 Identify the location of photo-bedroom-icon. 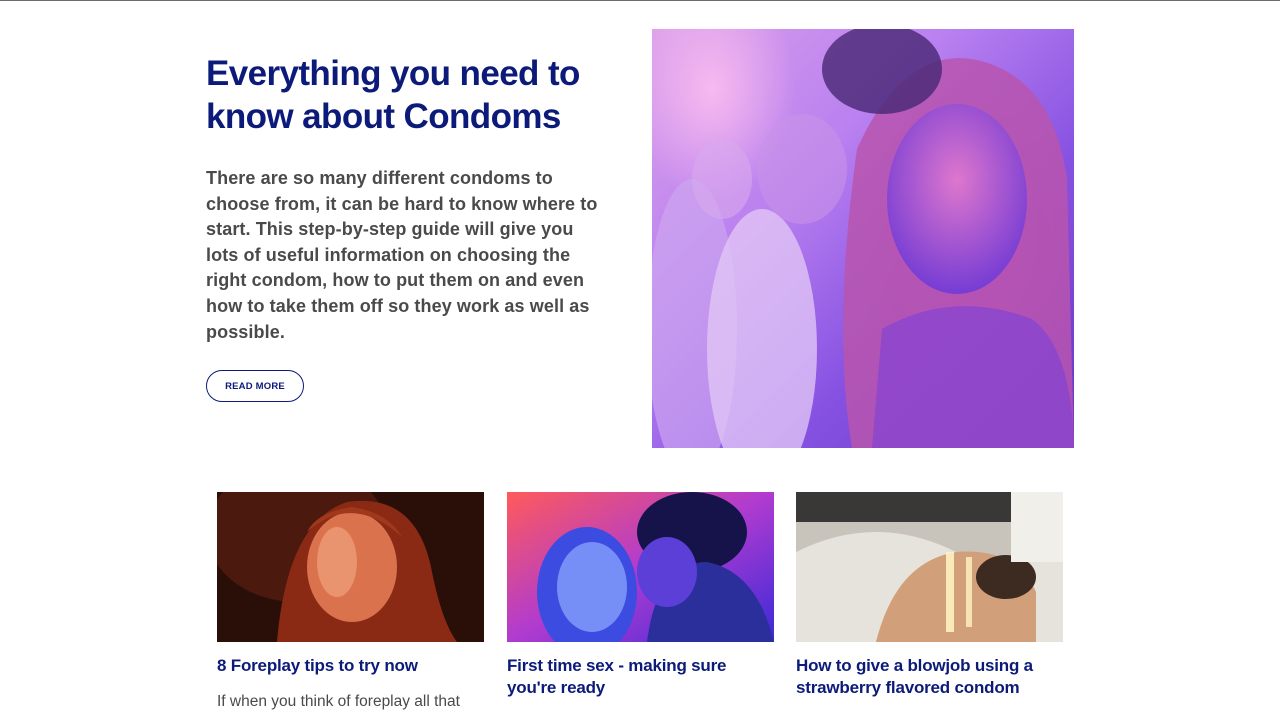
(929, 567).